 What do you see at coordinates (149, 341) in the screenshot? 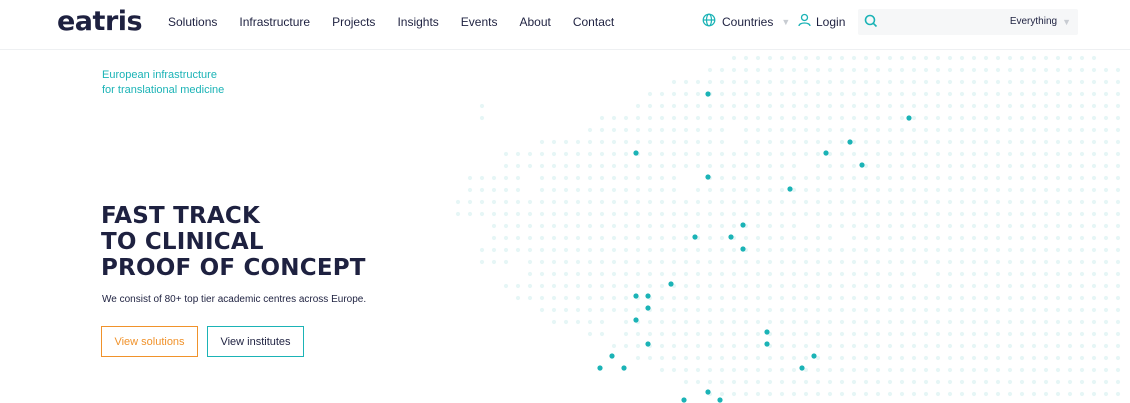
I see `view-solutions-button: View solutions` at bounding box center [149, 341].